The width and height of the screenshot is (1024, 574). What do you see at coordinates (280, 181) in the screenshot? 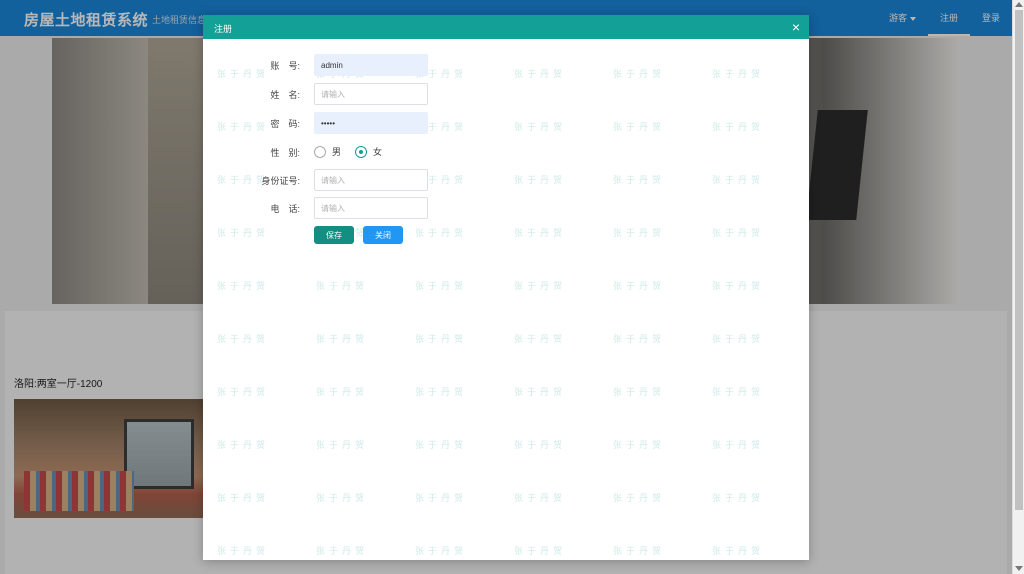
I see `id-card-label: 身份证号:` at bounding box center [280, 181].